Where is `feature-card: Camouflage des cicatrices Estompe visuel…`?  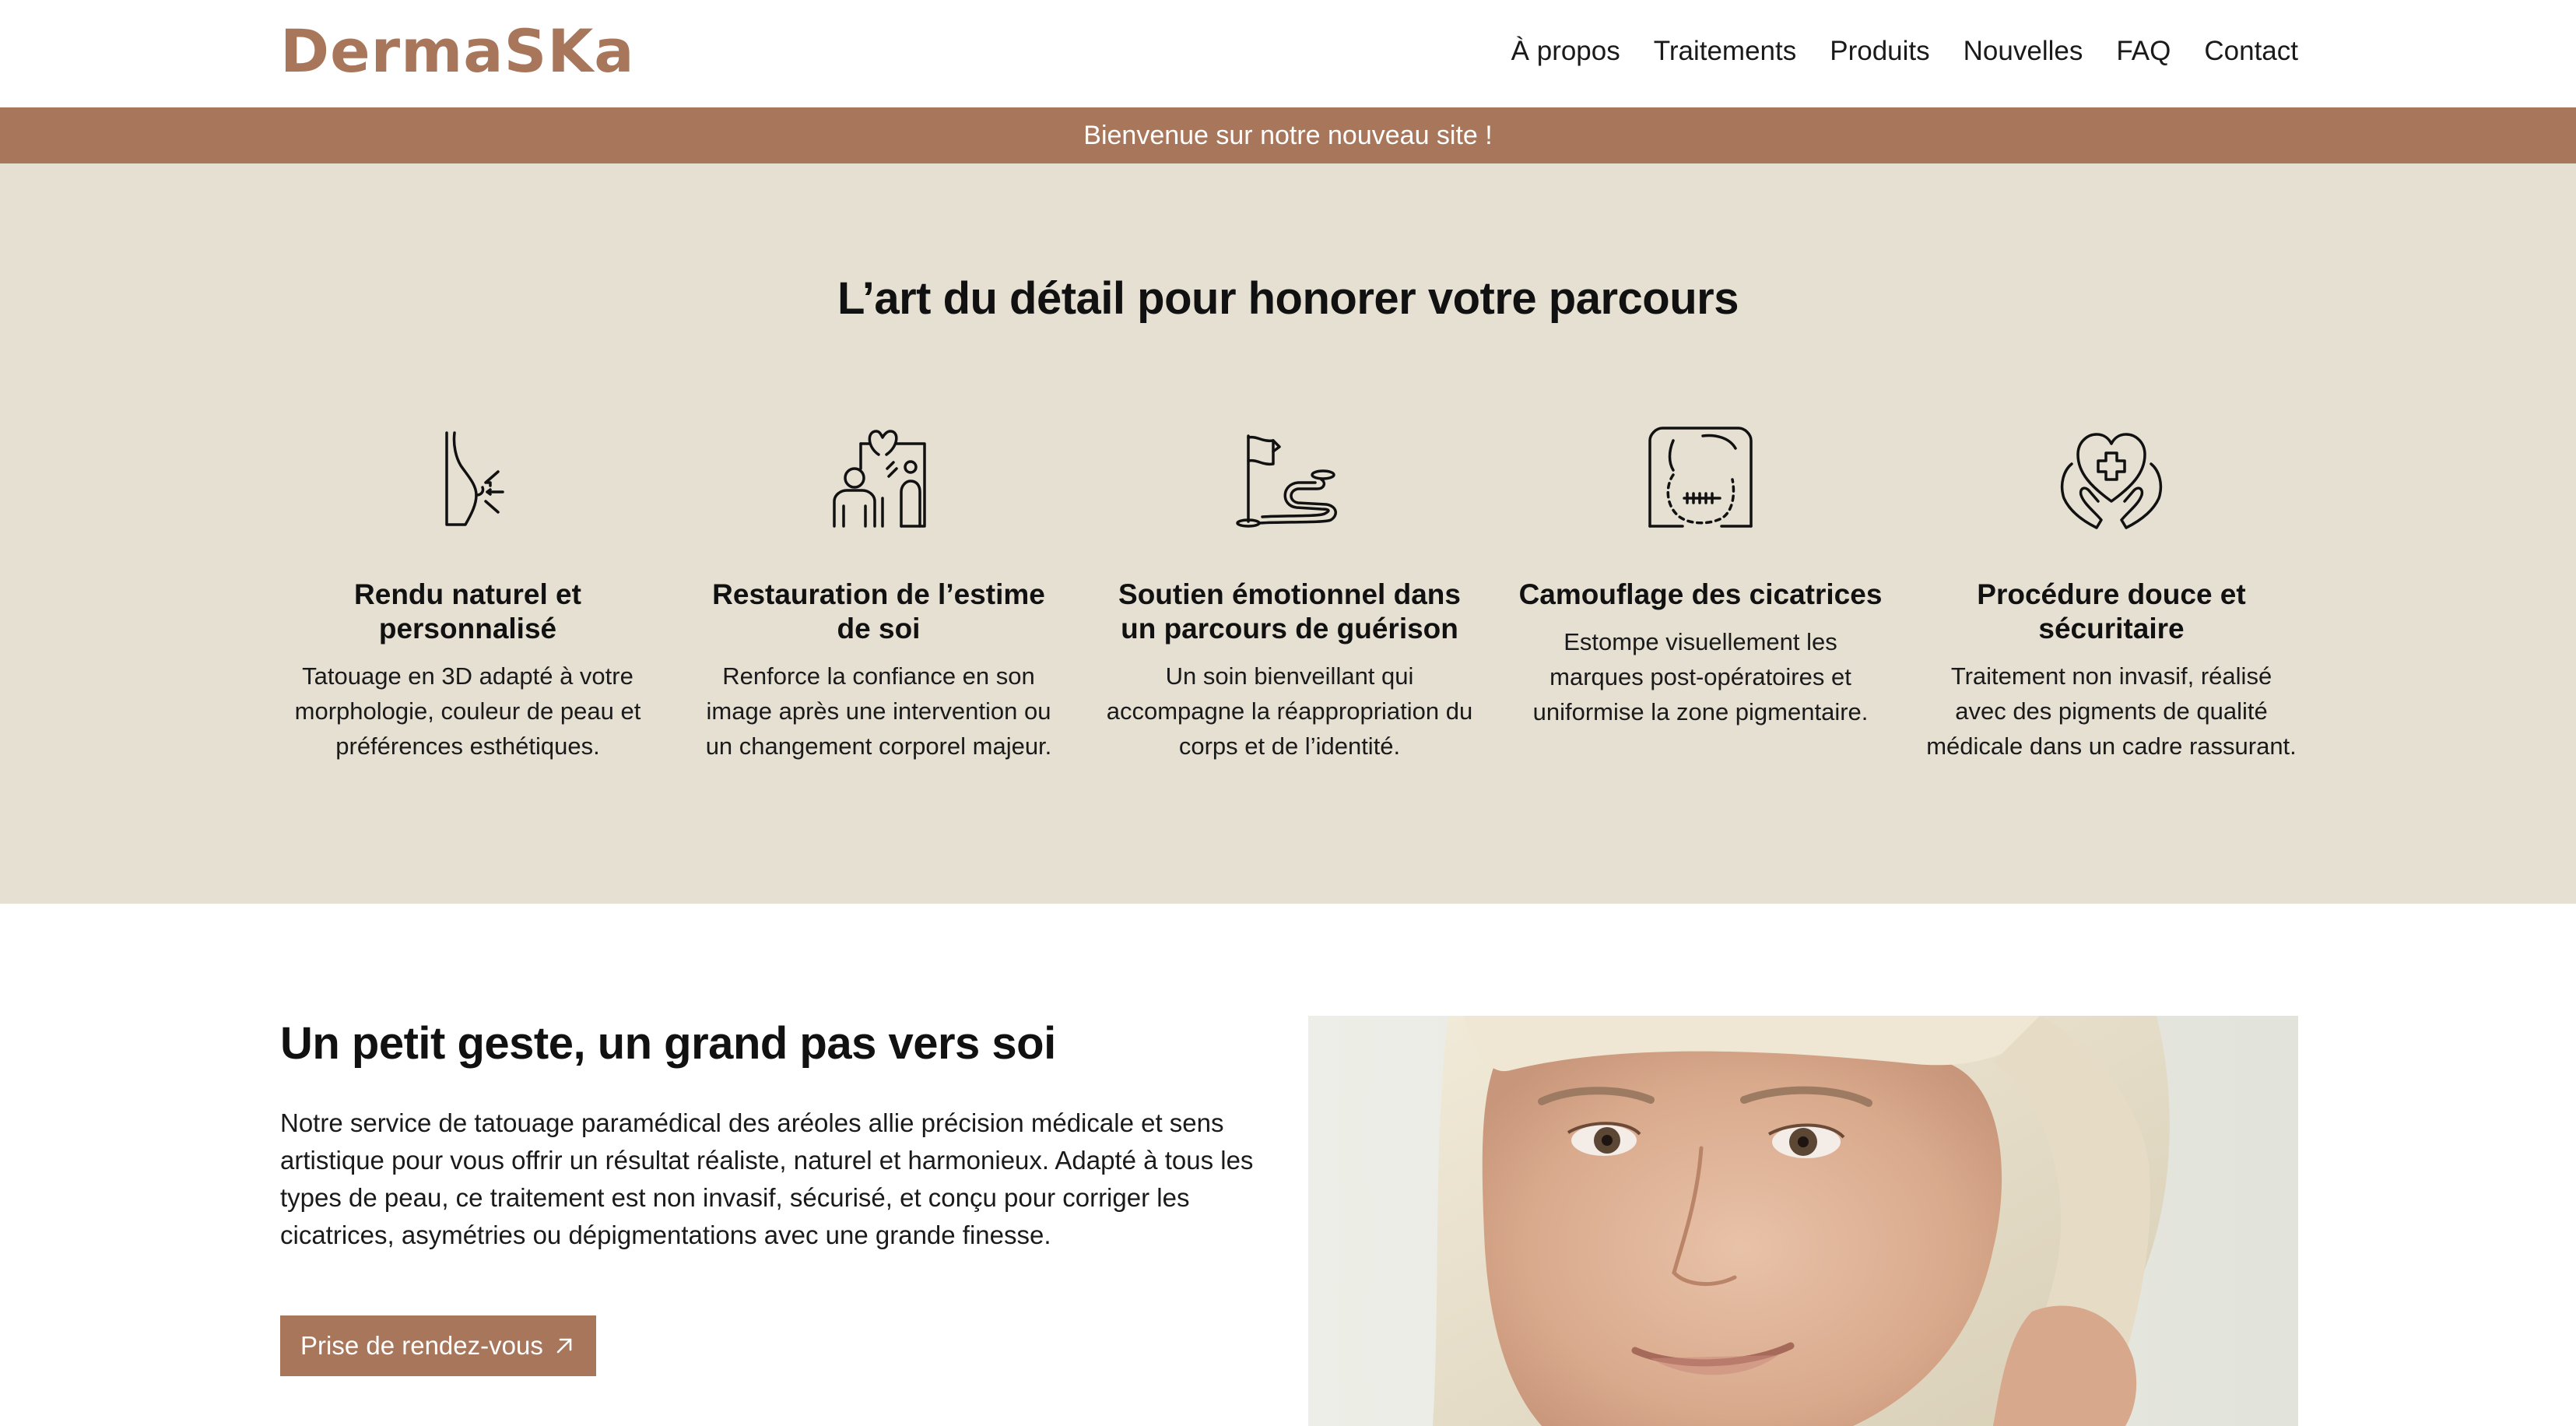 feature-card: Camouflage des cicatrices Estompe visuel… is located at coordinates (1701, 574).